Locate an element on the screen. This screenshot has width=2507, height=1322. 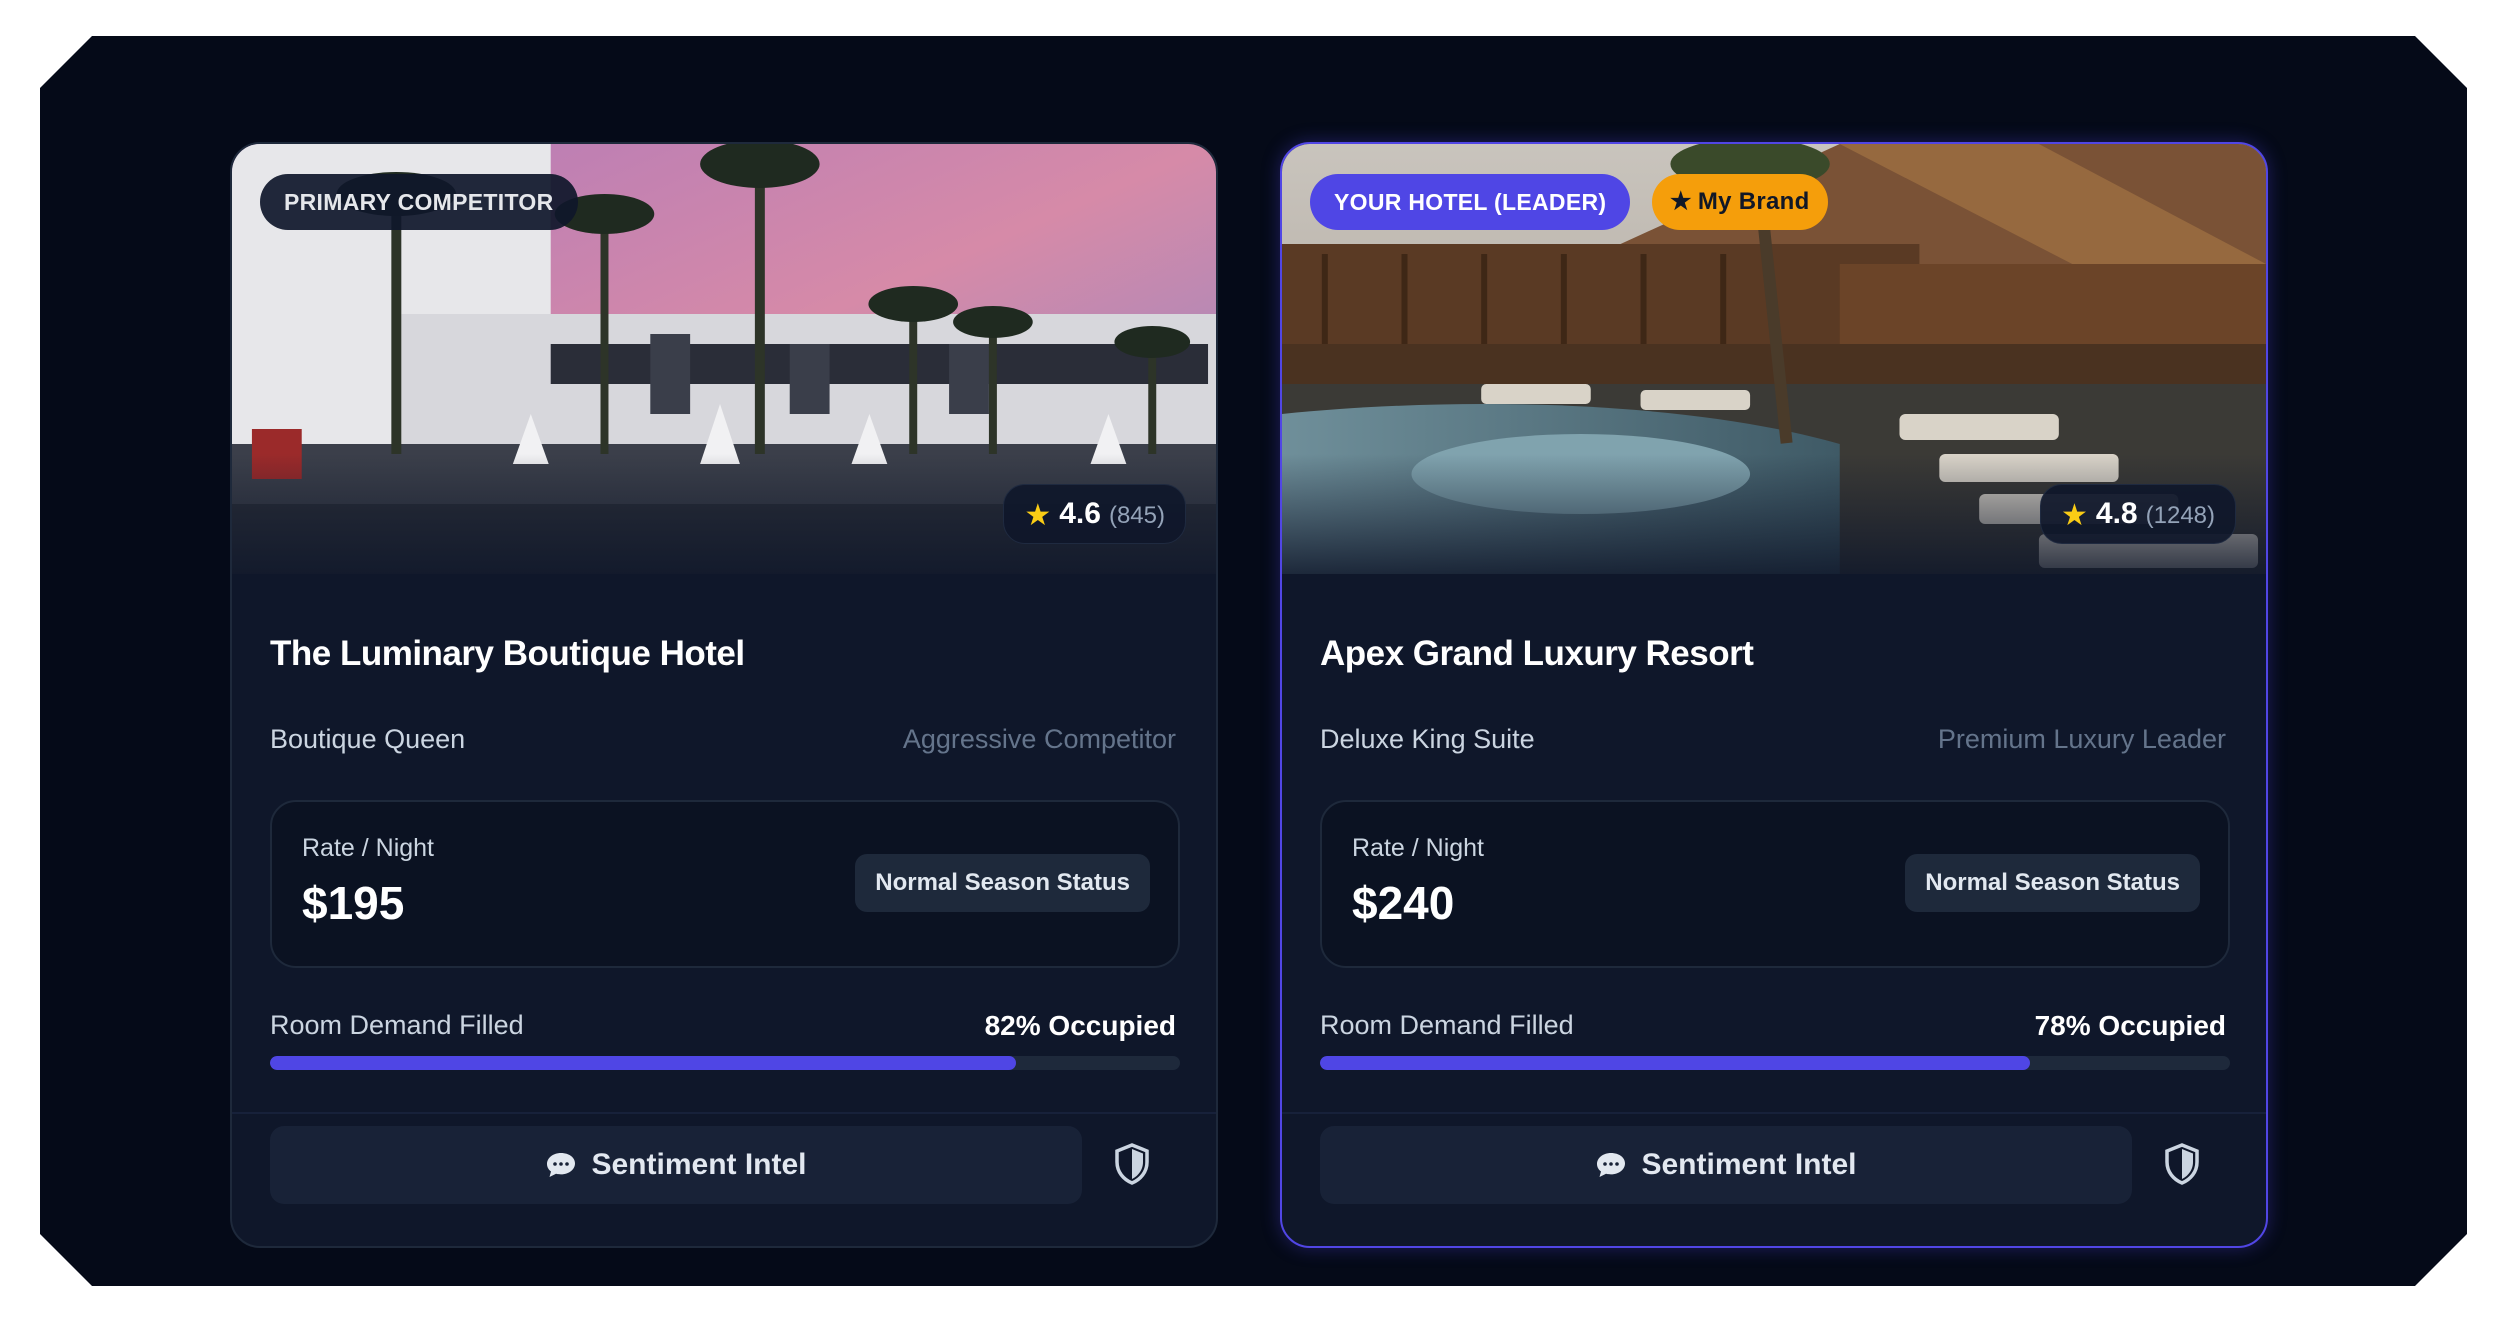
market-positioning: Premium Luxury Leader is located at coordinates (2081, 739).